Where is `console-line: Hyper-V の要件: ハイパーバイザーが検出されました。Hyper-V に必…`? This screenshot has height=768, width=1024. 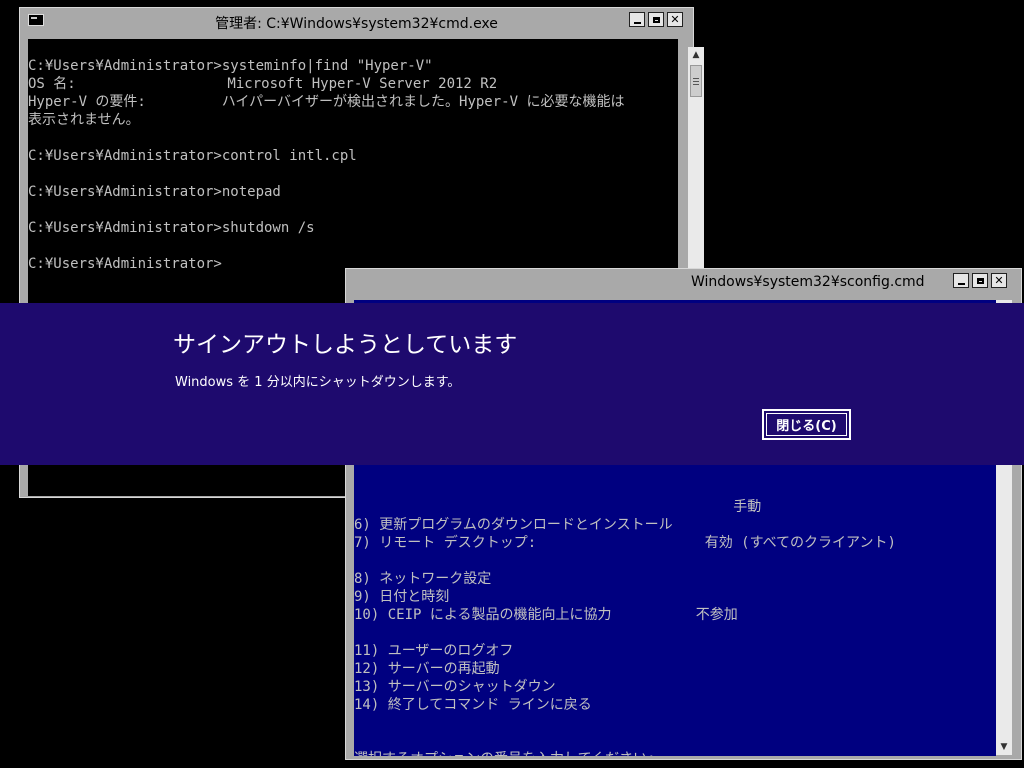
console-line: Hyper-V の要件: ハイパーバイザーが検出されました。Hyper-V に必… is located at coordinates (326, 102).